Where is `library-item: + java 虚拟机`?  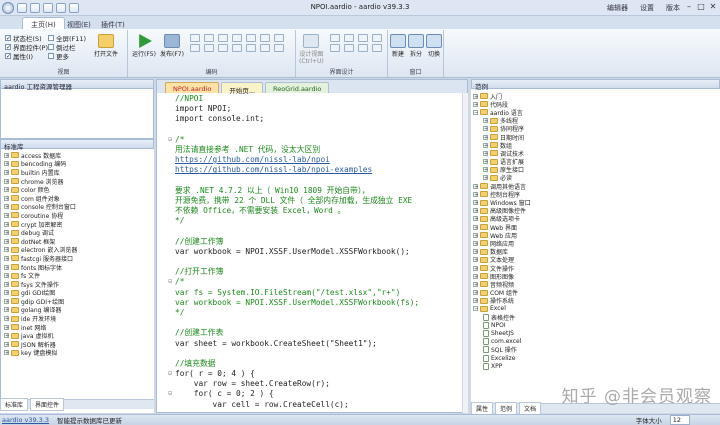 library-item: + java 虚拟机 is located at coordinates (77, 335).